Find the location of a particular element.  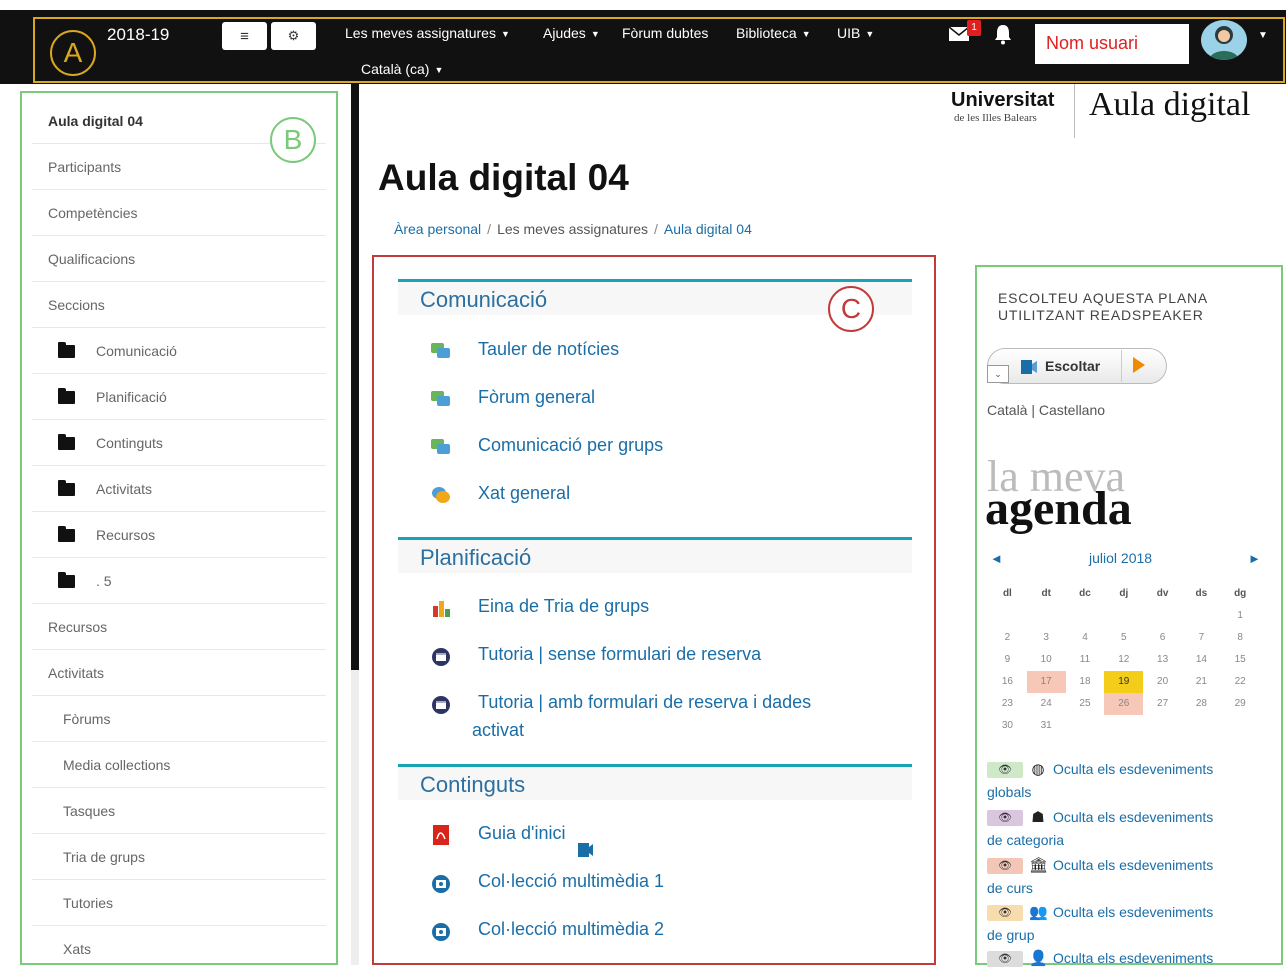

calendar-day: 20 is located at coordinates (1162, 682).